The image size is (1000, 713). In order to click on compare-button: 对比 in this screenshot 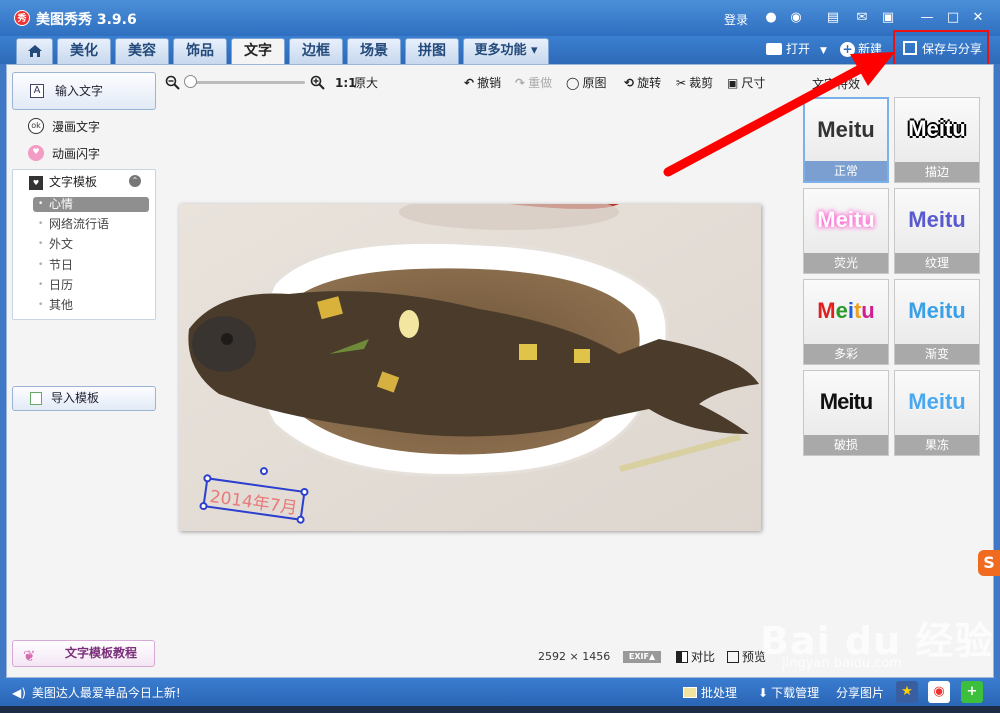, I will do `click(695, 656)`.